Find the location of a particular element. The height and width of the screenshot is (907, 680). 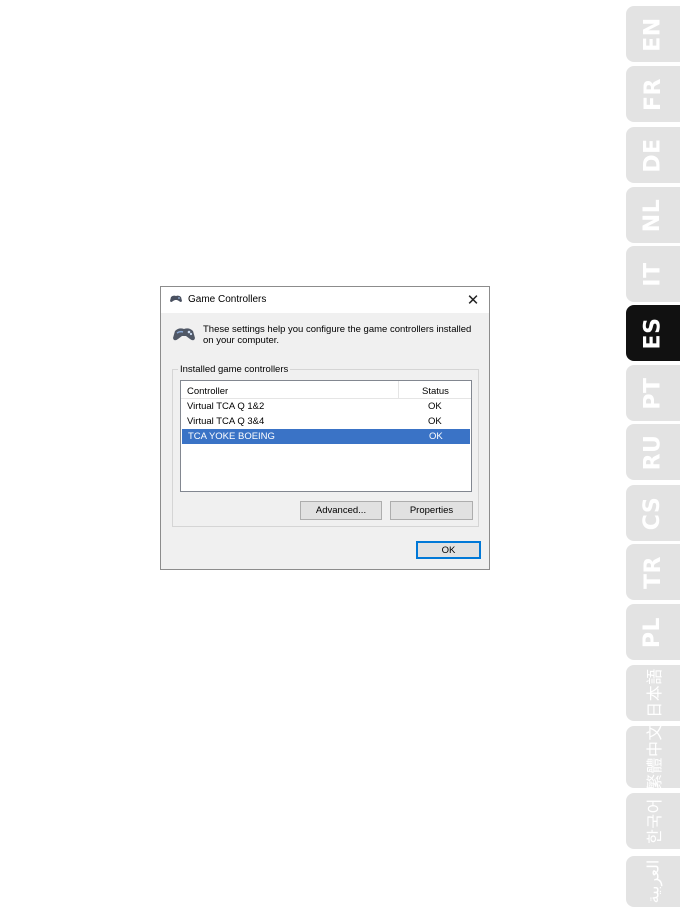

lang-tab-label: PT is located at coordinates (653, 393).